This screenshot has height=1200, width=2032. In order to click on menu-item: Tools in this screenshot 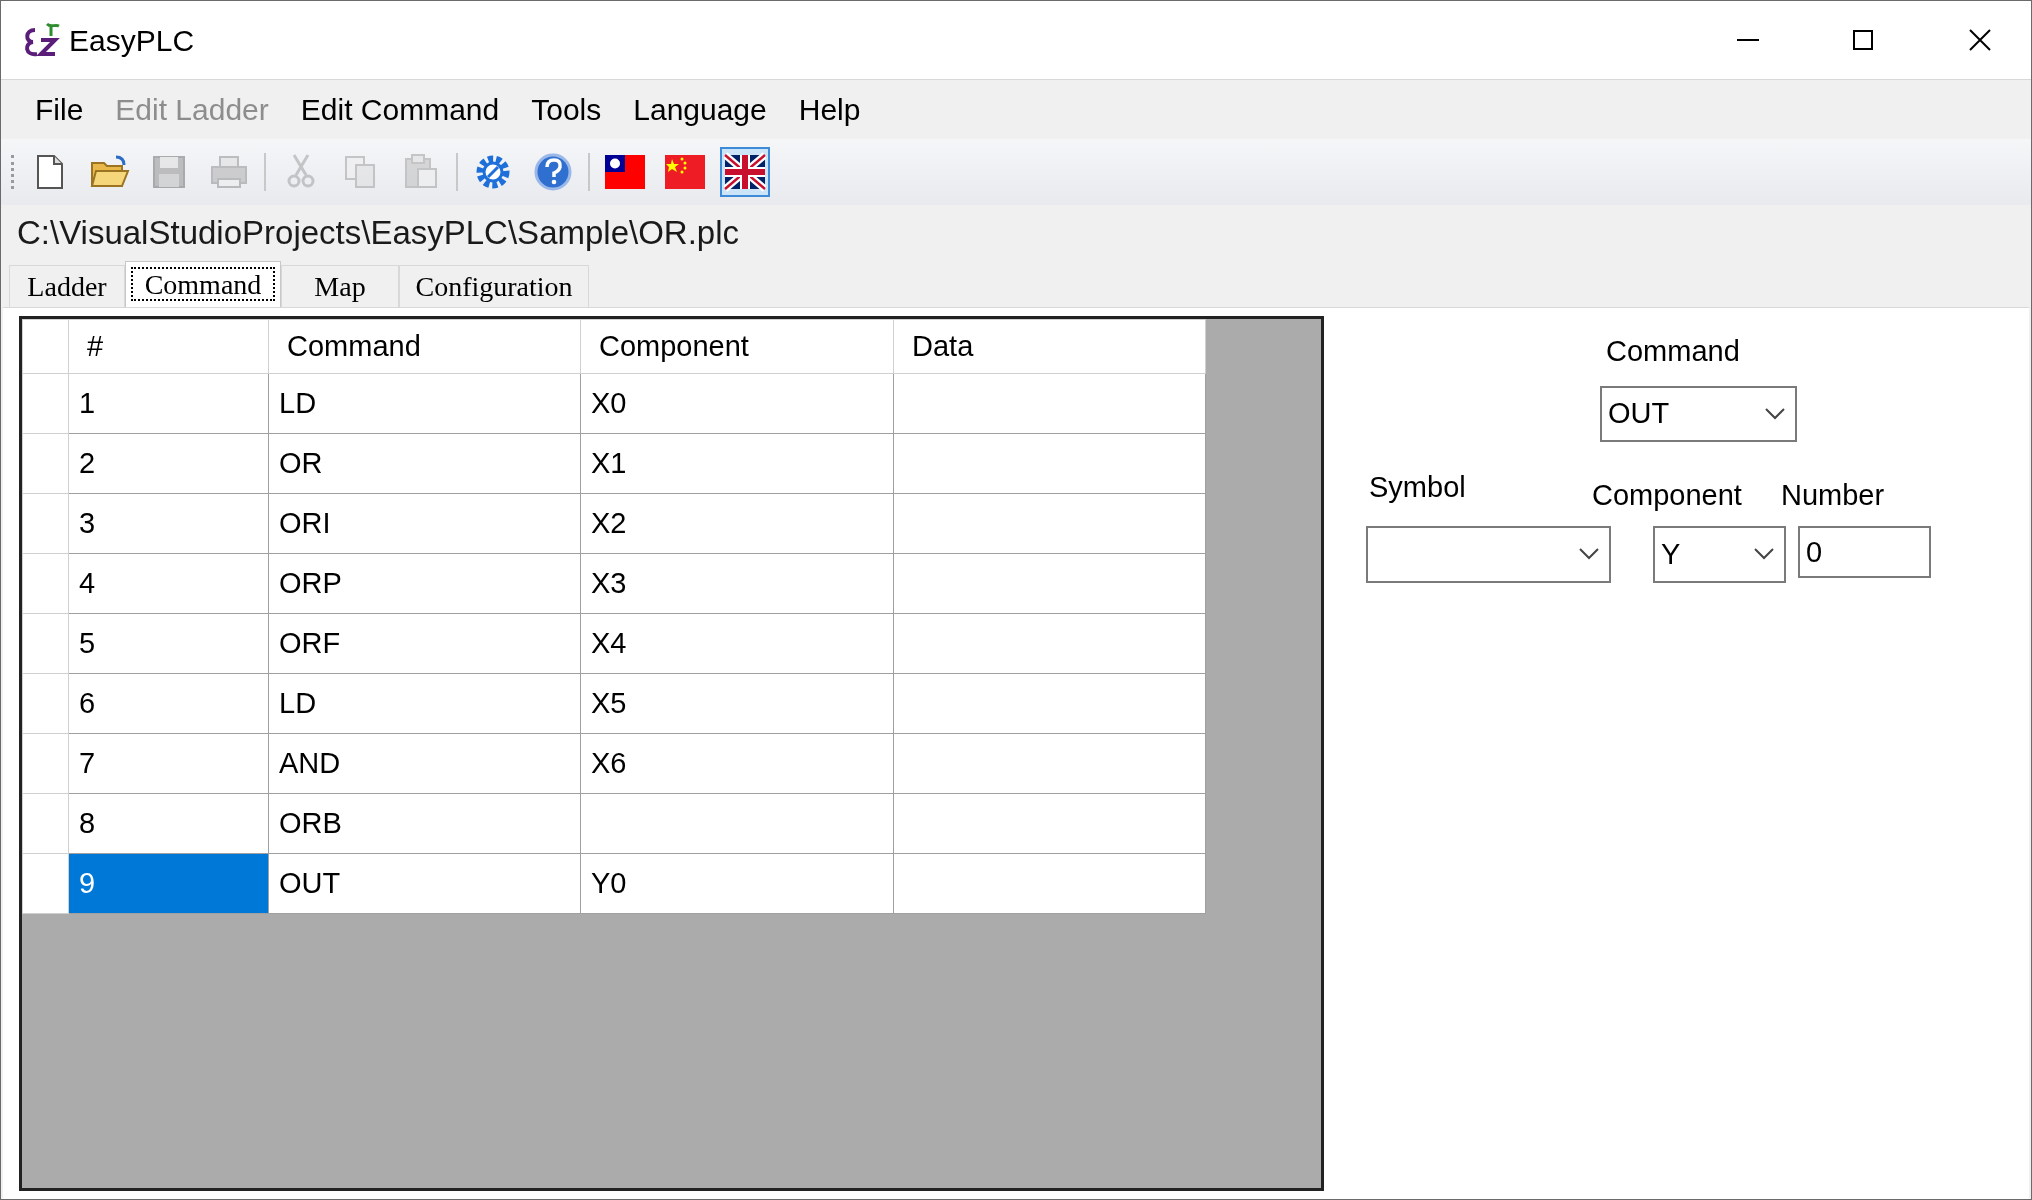, I will do `click(566, 109)`.